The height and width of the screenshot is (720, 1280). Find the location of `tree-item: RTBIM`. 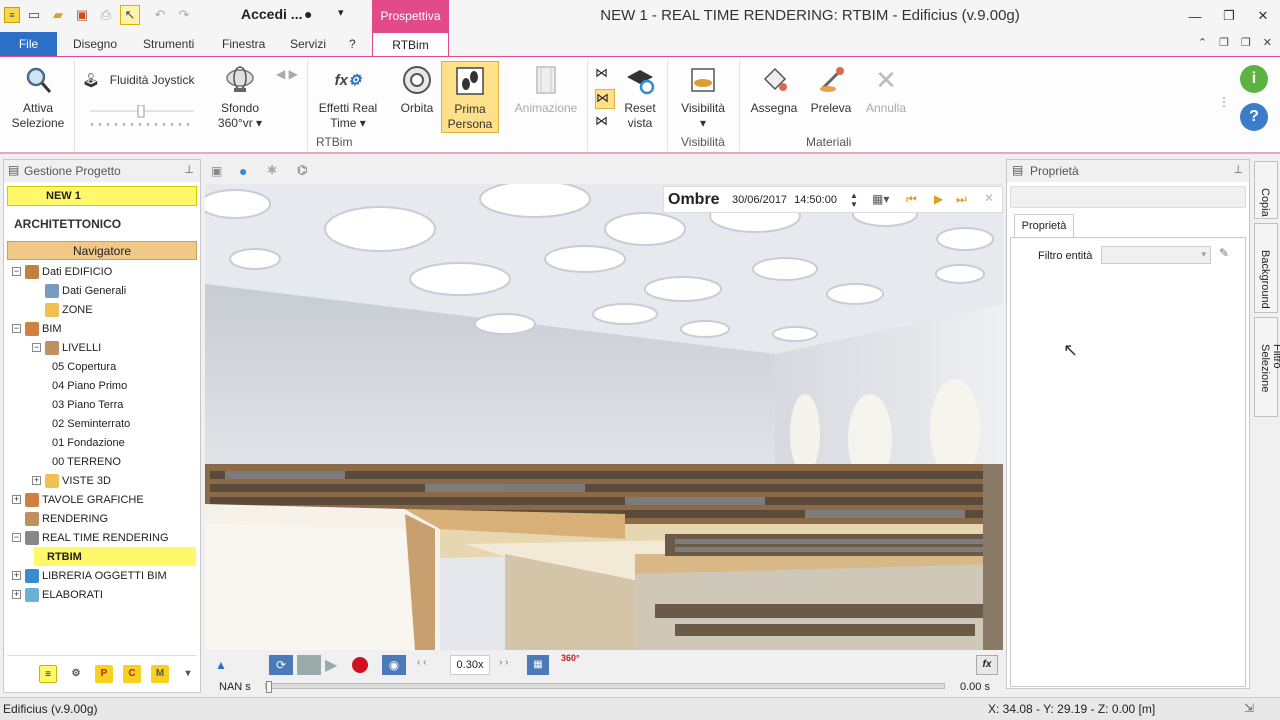

tree-item: RTBIM is located at coordinates (115, 556).